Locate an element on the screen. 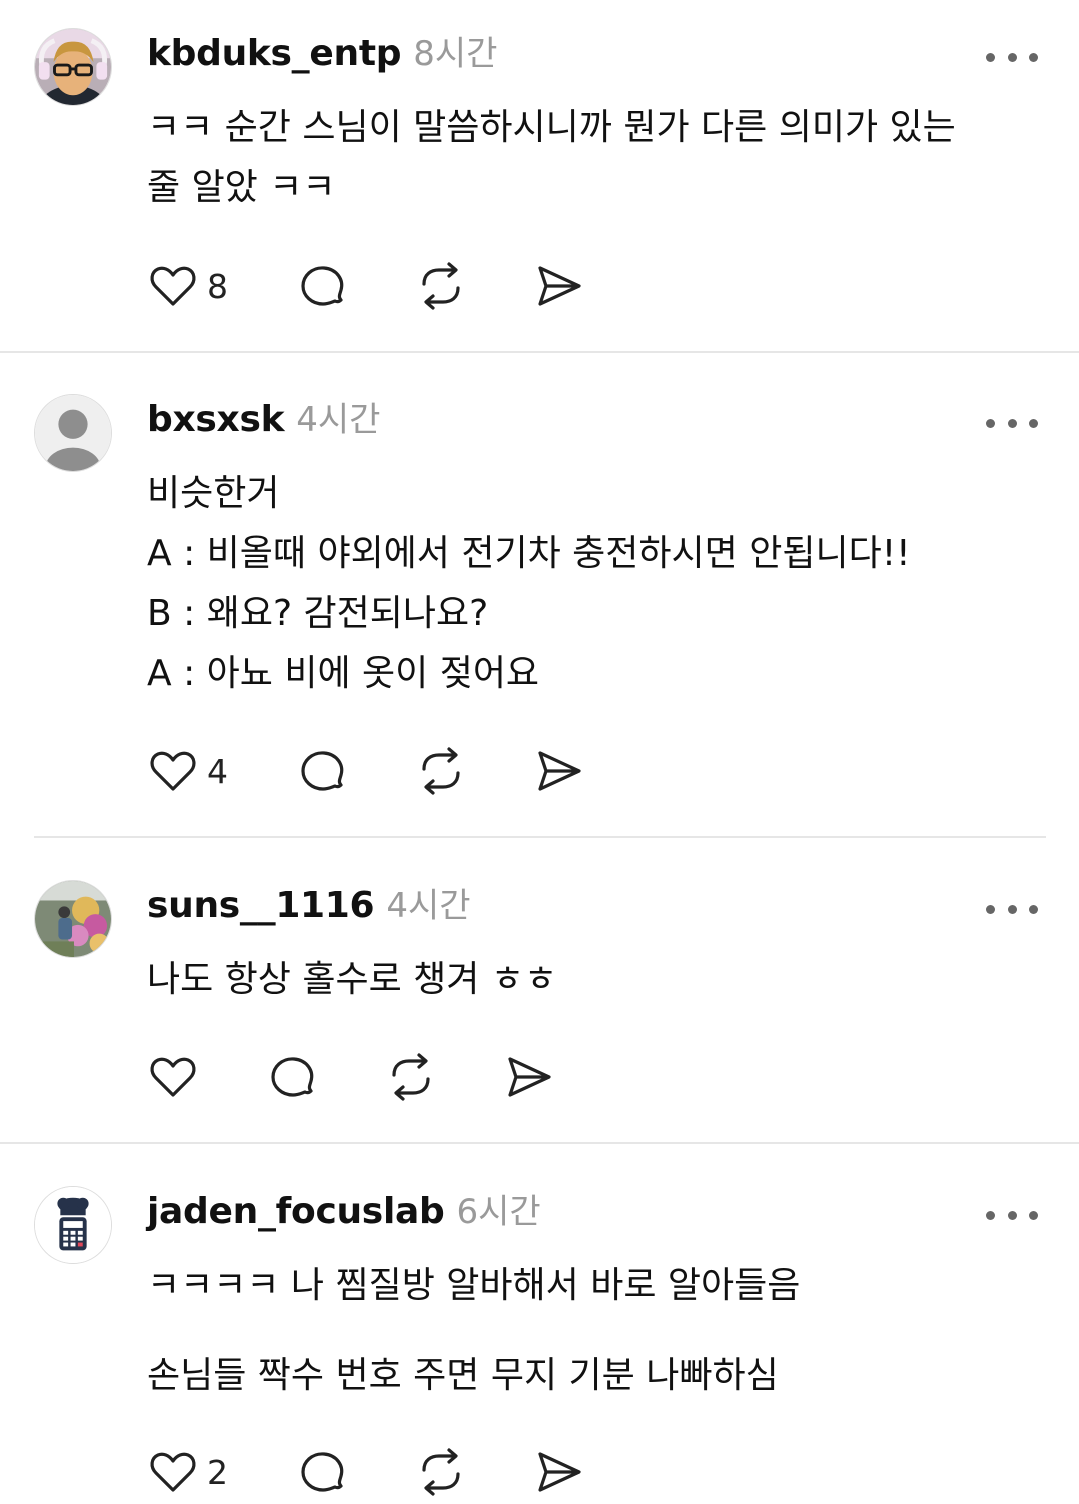 This screenshot has width=1079, height=1504. comment-line: A : 비올때 야외에서 전기차 충전하시면 안됩니다!! is located at coordinates (529, 553).